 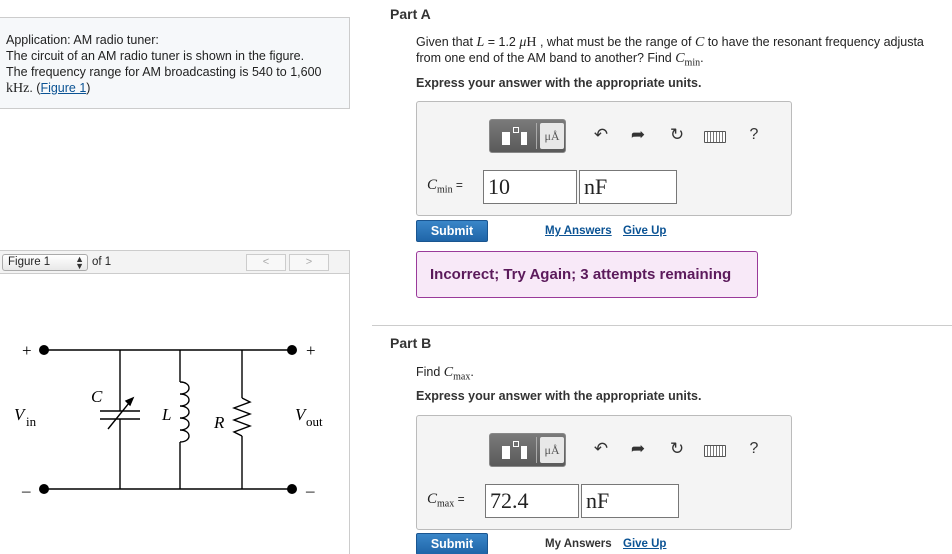 What do you see at coordinates (309, 262) in the screenshot?
I see `figure-next-button: >` at bounding box center [309, 262].